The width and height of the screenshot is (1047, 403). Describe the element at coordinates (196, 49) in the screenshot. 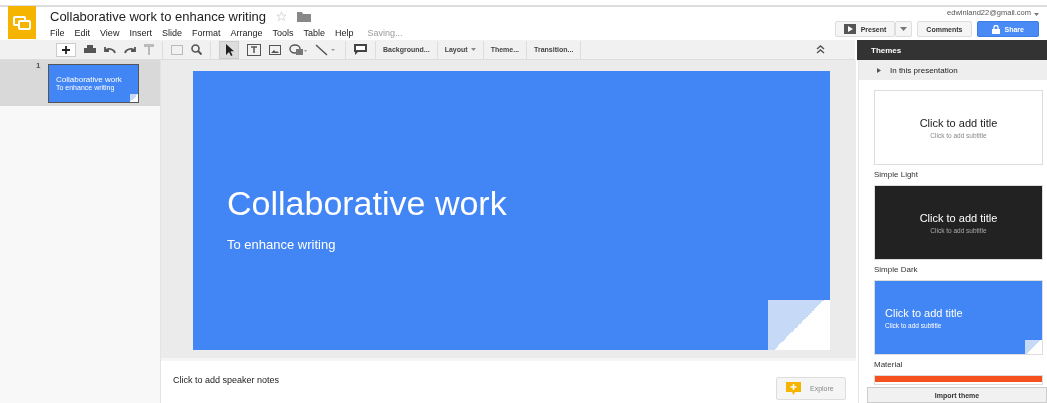

I see `zoom-icon` at that location.